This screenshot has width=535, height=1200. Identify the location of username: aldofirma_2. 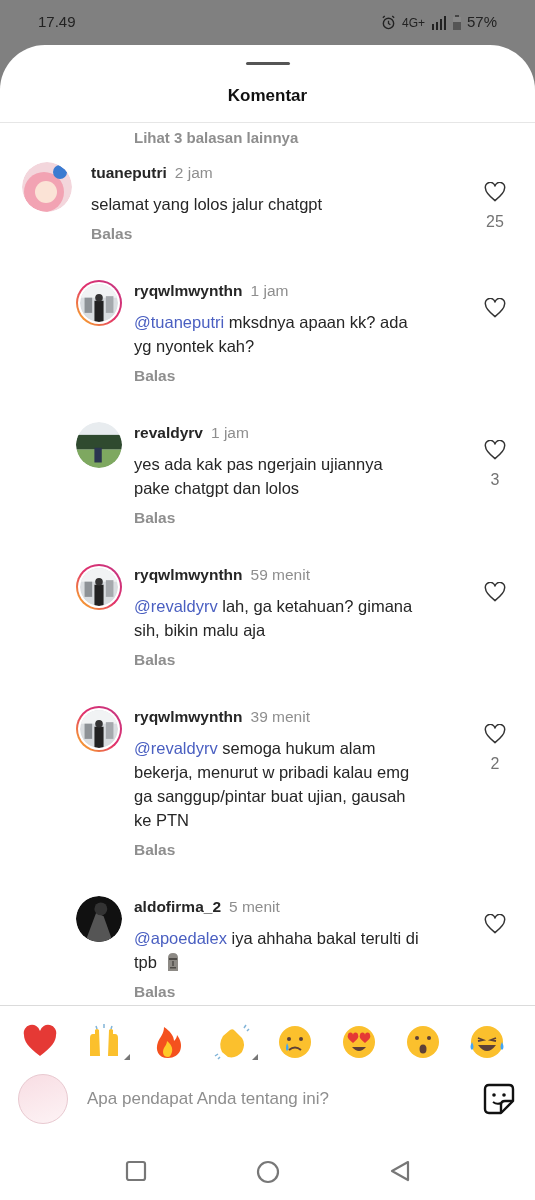
(177, 907).